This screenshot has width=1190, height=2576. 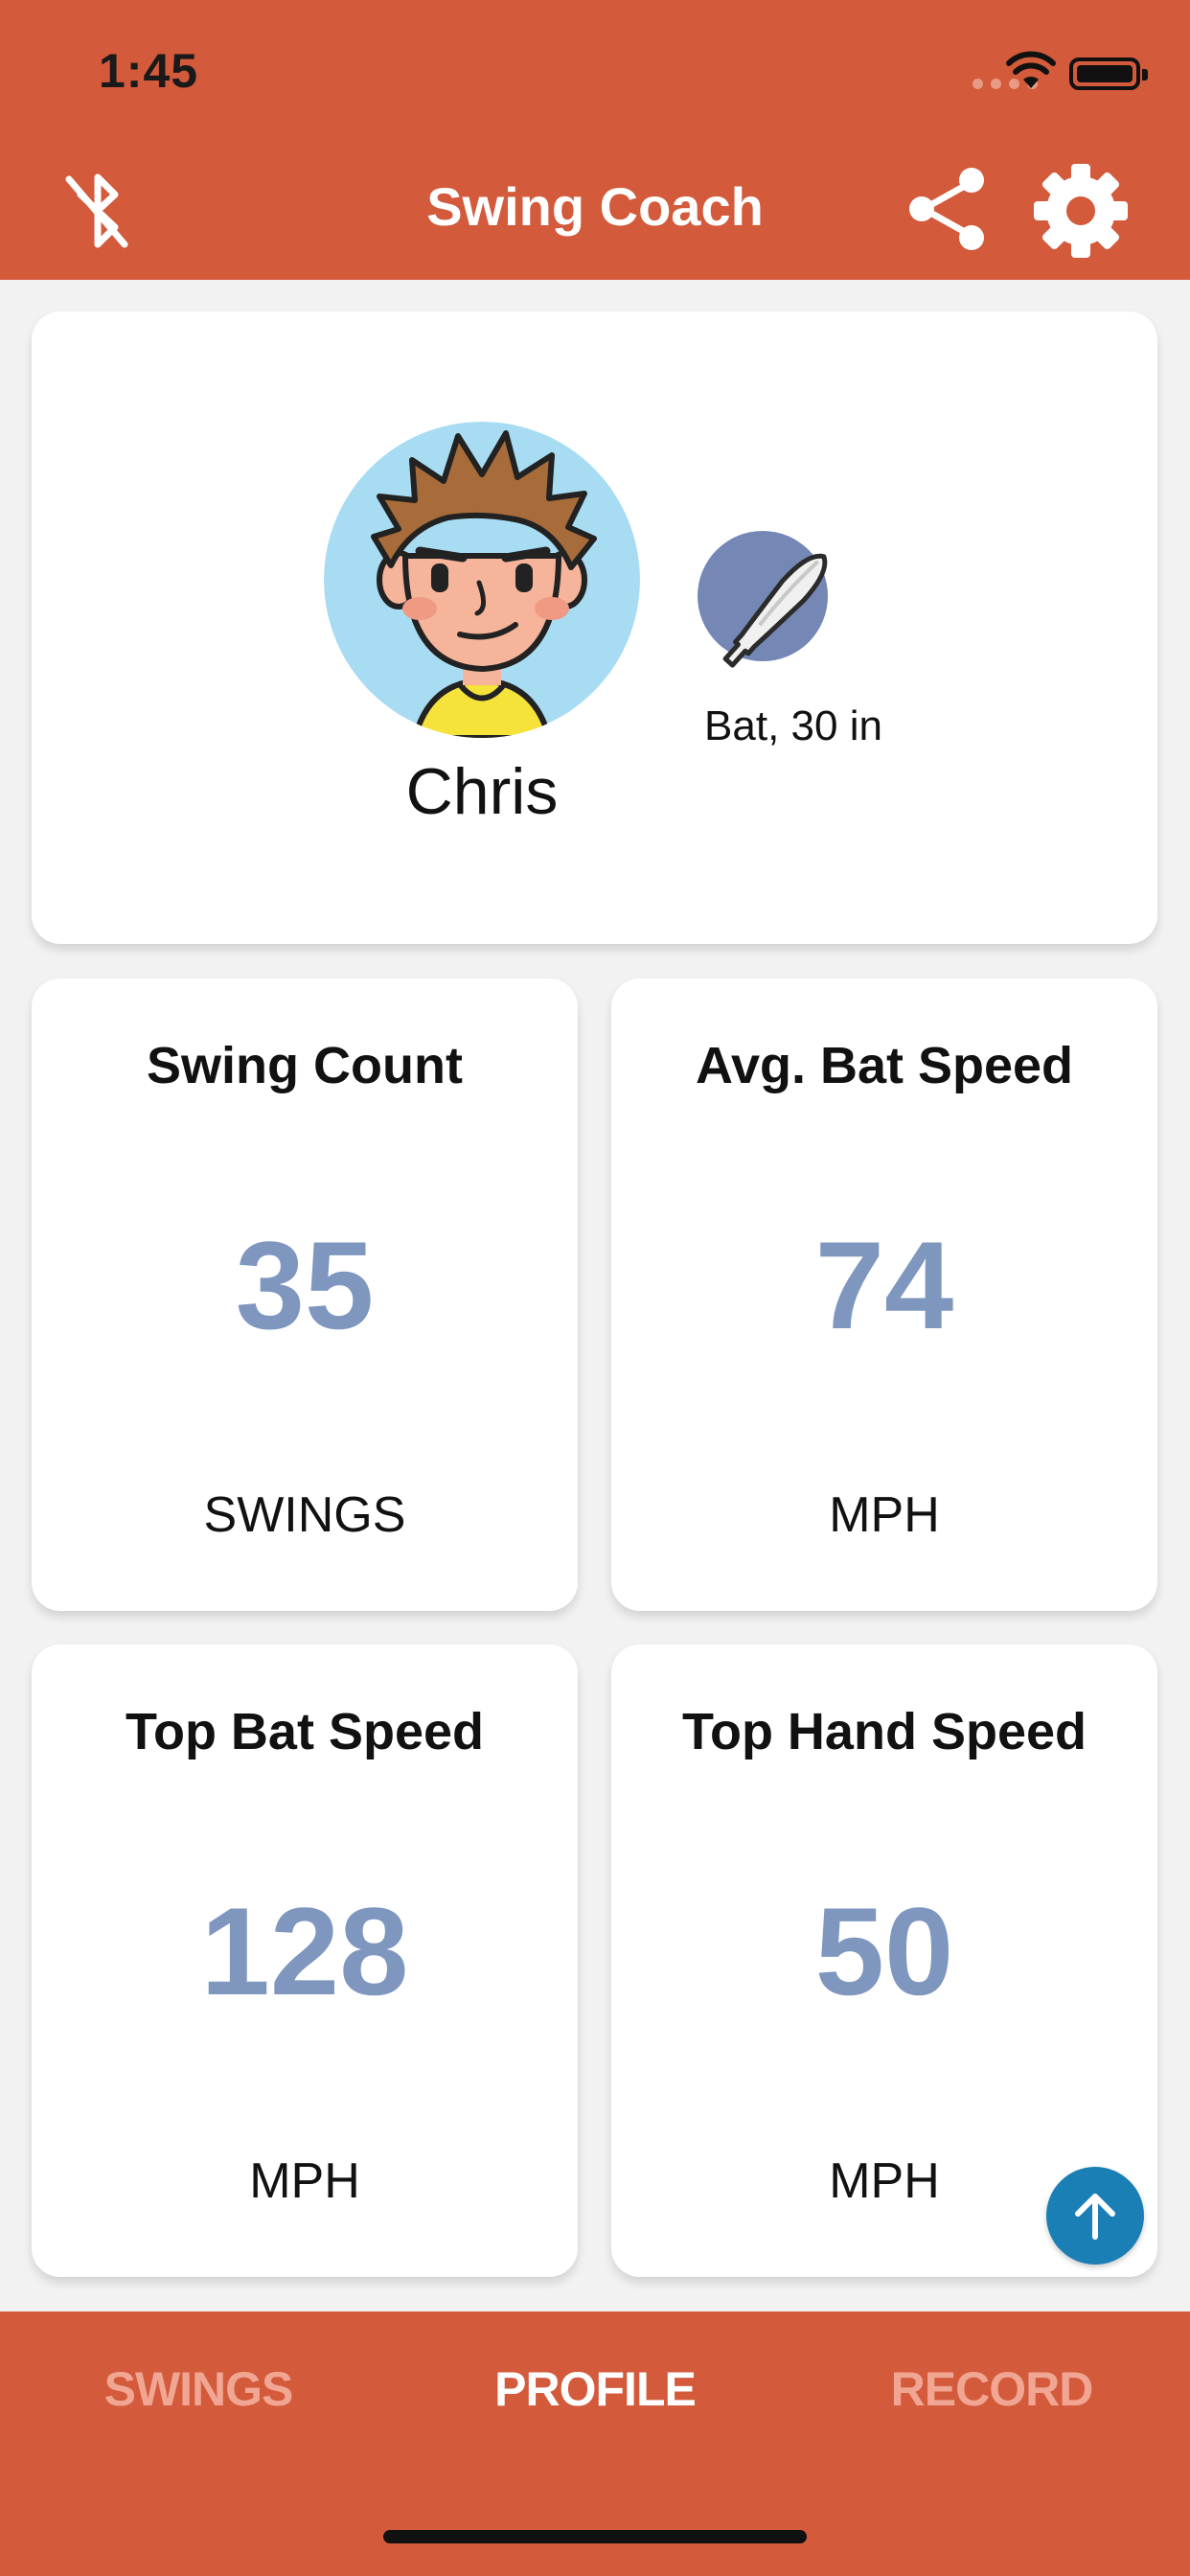 What do you see at coordinates (595, 140) in the screenshot?
I see `app-header: 1:45 Swing Coach` at bounding box center [595, 140].